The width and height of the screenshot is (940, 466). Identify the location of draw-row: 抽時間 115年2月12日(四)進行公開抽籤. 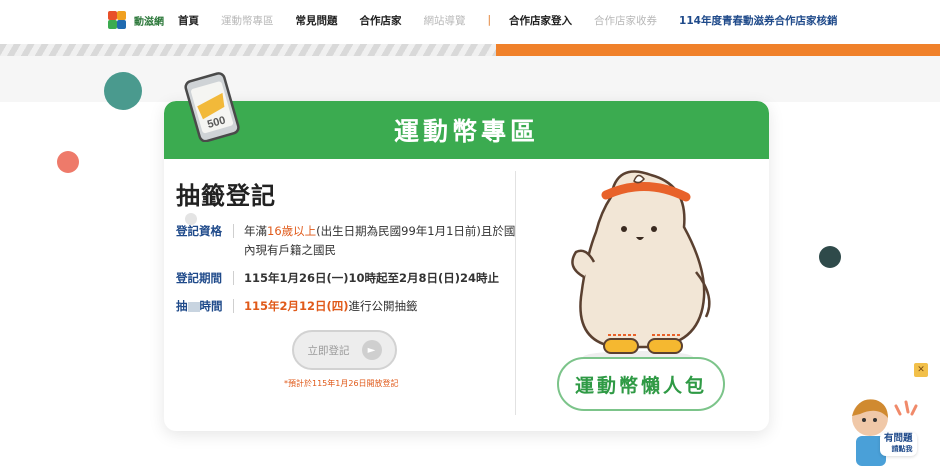
(346, 307).